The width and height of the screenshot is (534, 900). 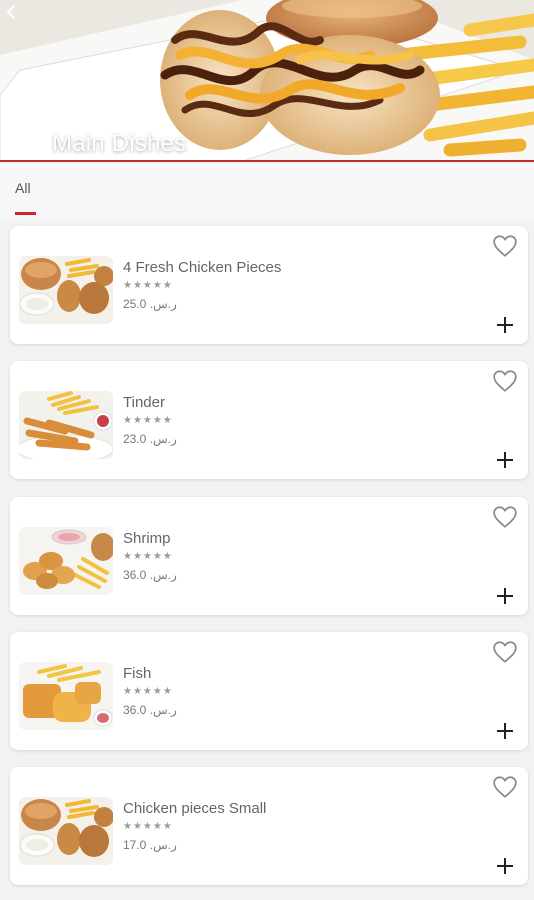 What do you see at coordinates (150, 439) in the screenshot?
I see `product-price: 23.0 .ر.س` at bounding box center [150, 439].